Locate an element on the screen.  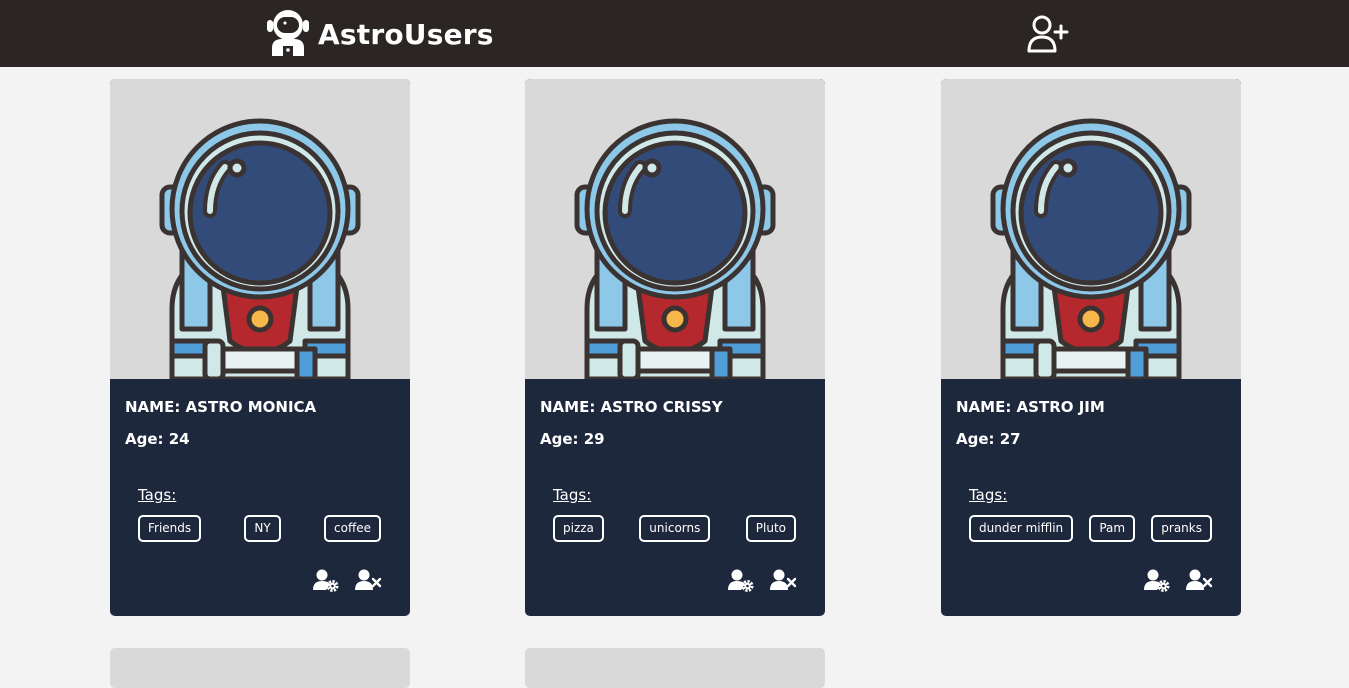
tag: Pluto is located at coordinates (770, 528).